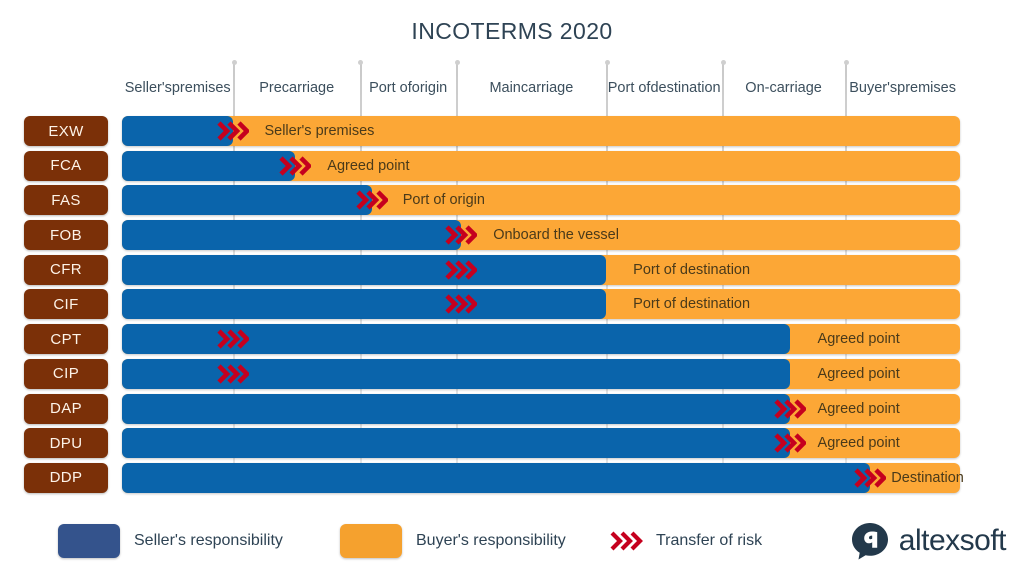 This screenshot has height=576, width=1024. Describe the element at coordinates (66, 200) in the screenshot. I see `incoterm-code-chip: FAS` at that location.